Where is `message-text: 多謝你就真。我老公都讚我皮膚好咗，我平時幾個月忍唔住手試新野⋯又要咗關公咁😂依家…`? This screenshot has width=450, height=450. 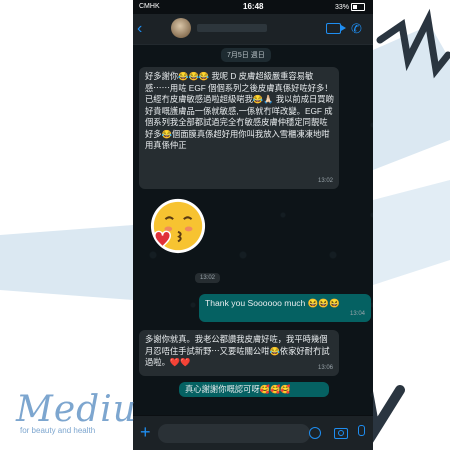 message-text: 多謝你就真。我老公都讚我皮膚好咗，我平時幾個月忍唔住手試新野⋯又要咗關公咁😂依家… is located at coordinates (237, 350).